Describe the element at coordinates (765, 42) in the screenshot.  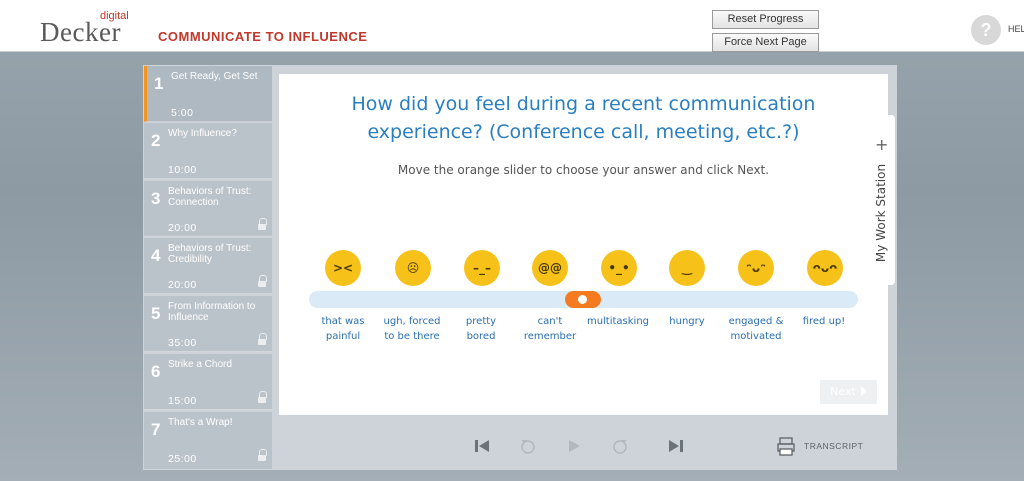
I see `force-next-page-button: Force Next Page` at that location.